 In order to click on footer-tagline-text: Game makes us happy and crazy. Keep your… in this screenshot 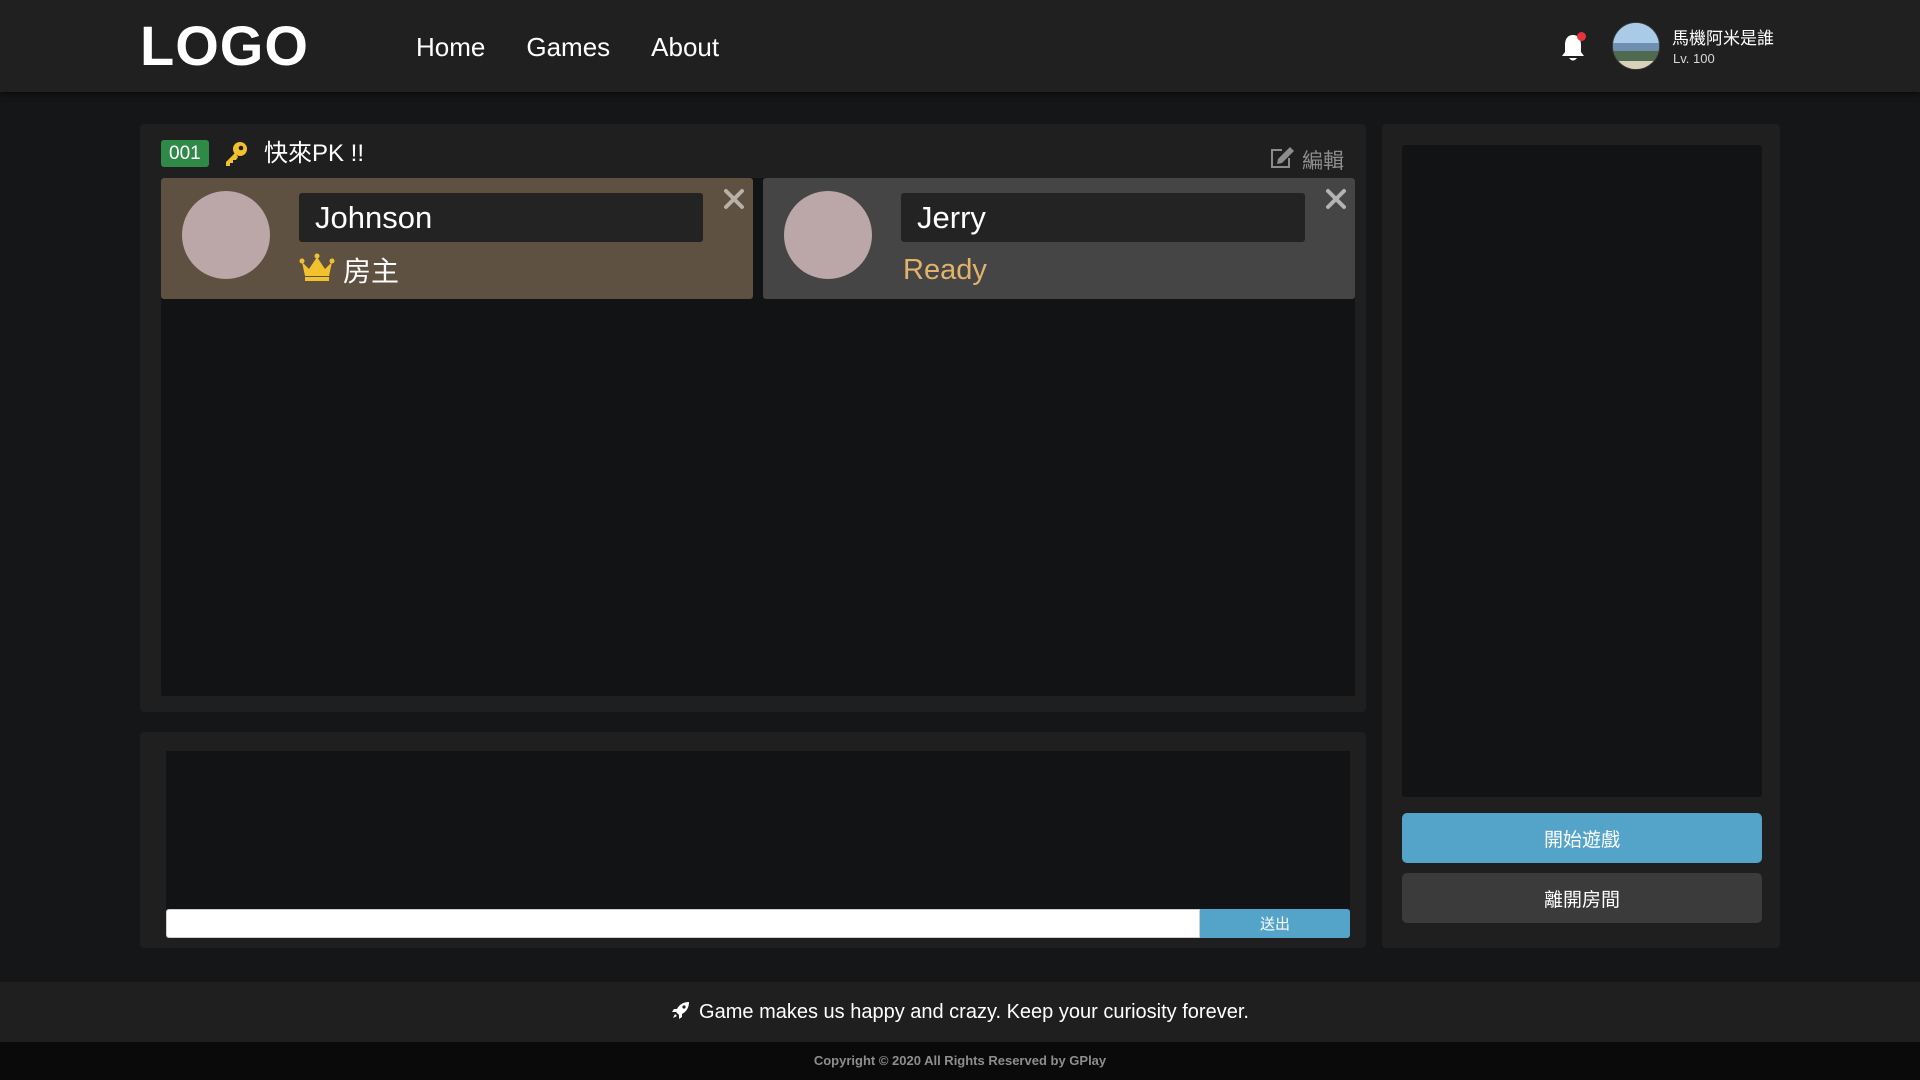, I will do `click(974, 1012)`.